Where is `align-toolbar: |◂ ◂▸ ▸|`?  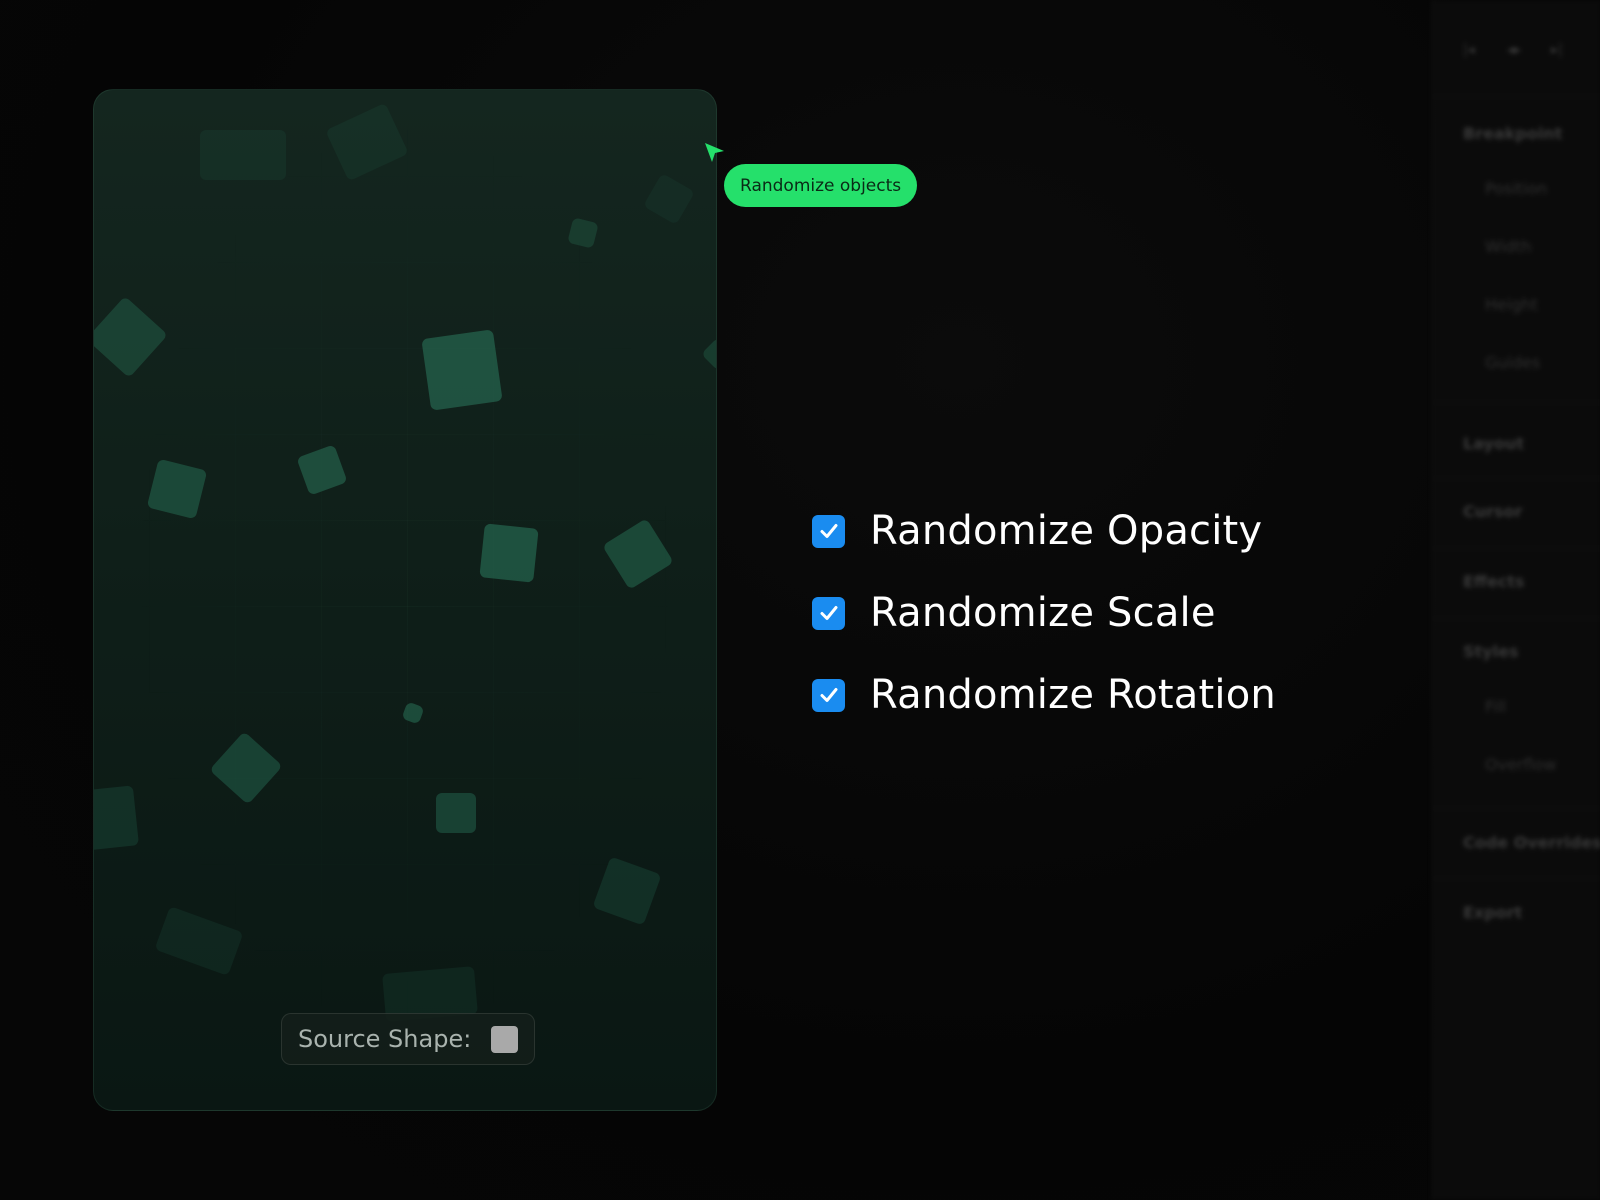
align-toolbar: |◂ ◂▸ ▸| is located at coordinates (1516, 50).